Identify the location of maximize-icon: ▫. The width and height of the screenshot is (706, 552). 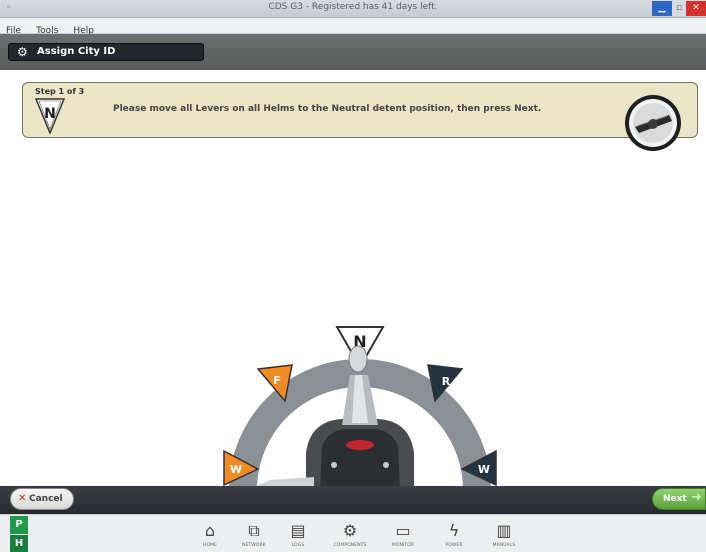
(679, 8).